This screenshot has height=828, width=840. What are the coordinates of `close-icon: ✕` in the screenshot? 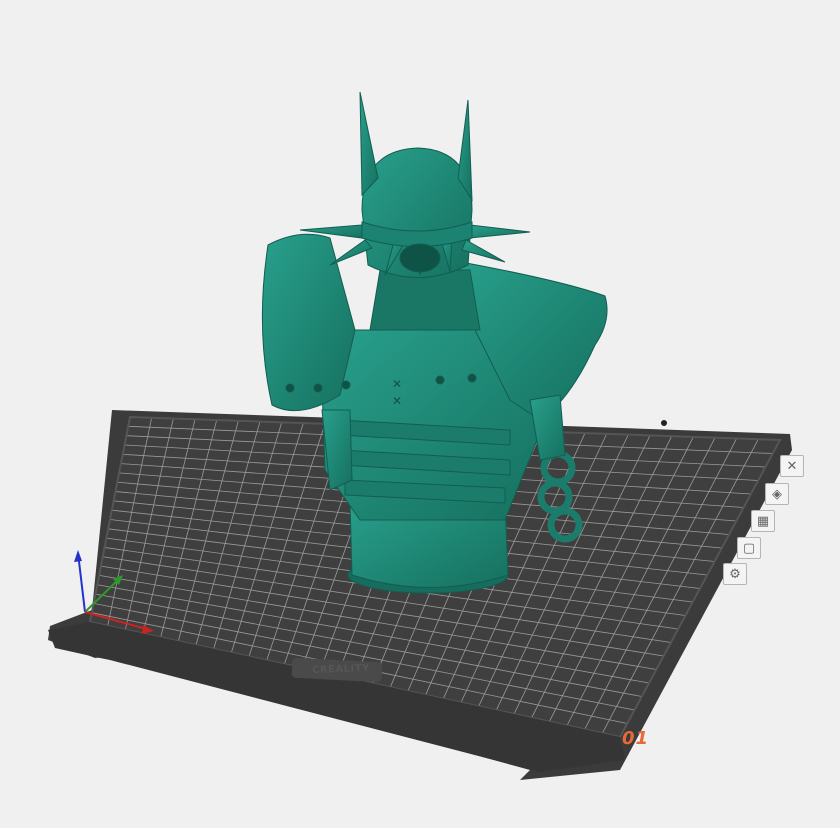 It's located at (792, 466).